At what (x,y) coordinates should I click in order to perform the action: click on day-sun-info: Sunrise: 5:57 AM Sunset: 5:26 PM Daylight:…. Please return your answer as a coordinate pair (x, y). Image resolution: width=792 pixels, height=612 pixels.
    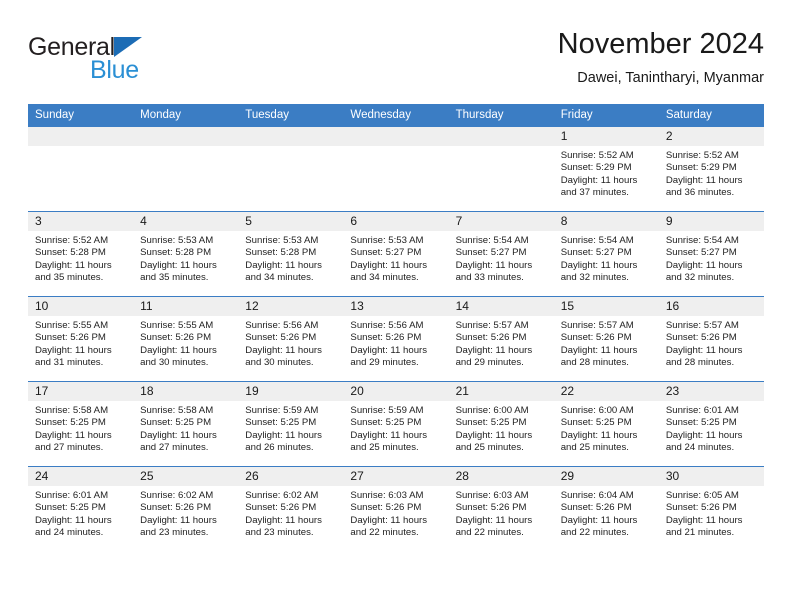
    Looking at the image, I should click on (606, 343).